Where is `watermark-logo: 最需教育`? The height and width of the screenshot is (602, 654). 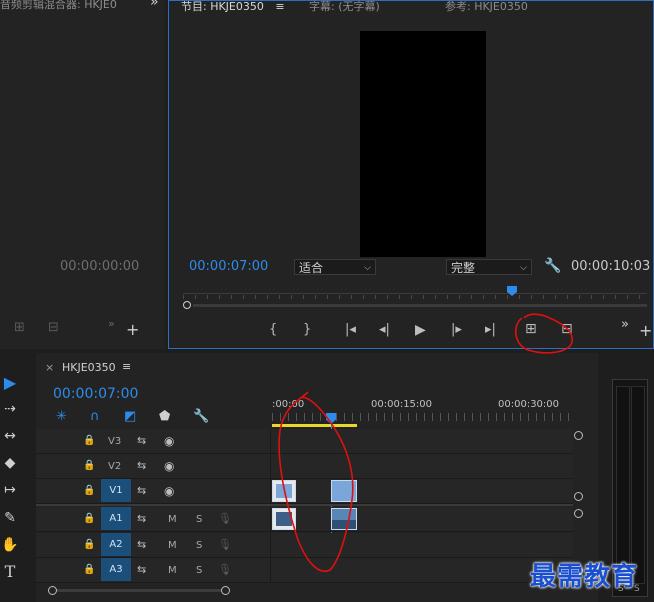
watermark-logo: 最需教育 is located at coordinates (584, 577).